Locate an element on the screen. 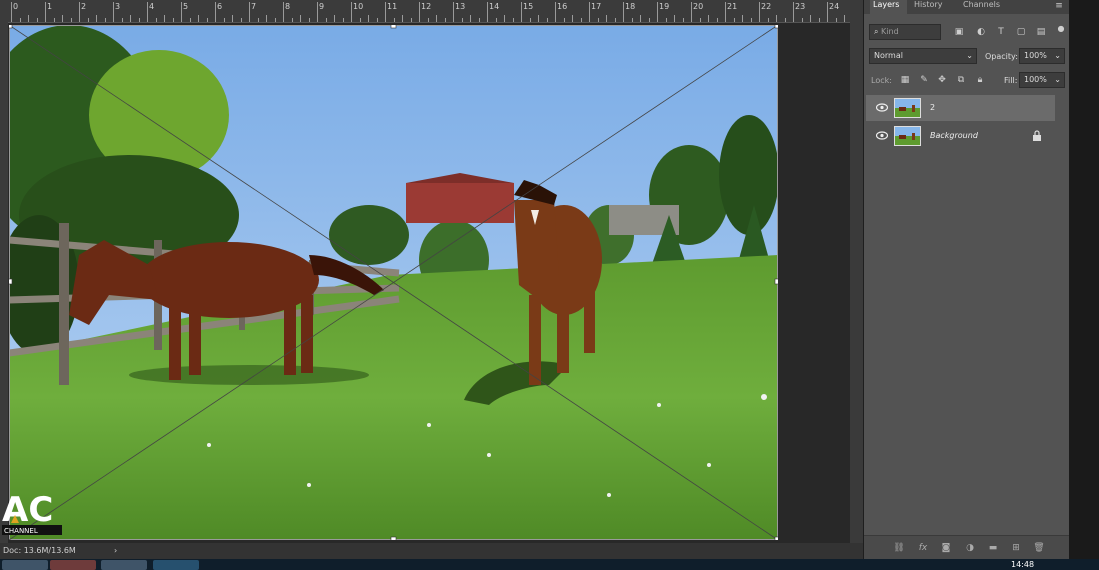 The height and width of the screenshot is (570, 1099). filter-toggle-icon: ● is located at coordinates (1061, 29).